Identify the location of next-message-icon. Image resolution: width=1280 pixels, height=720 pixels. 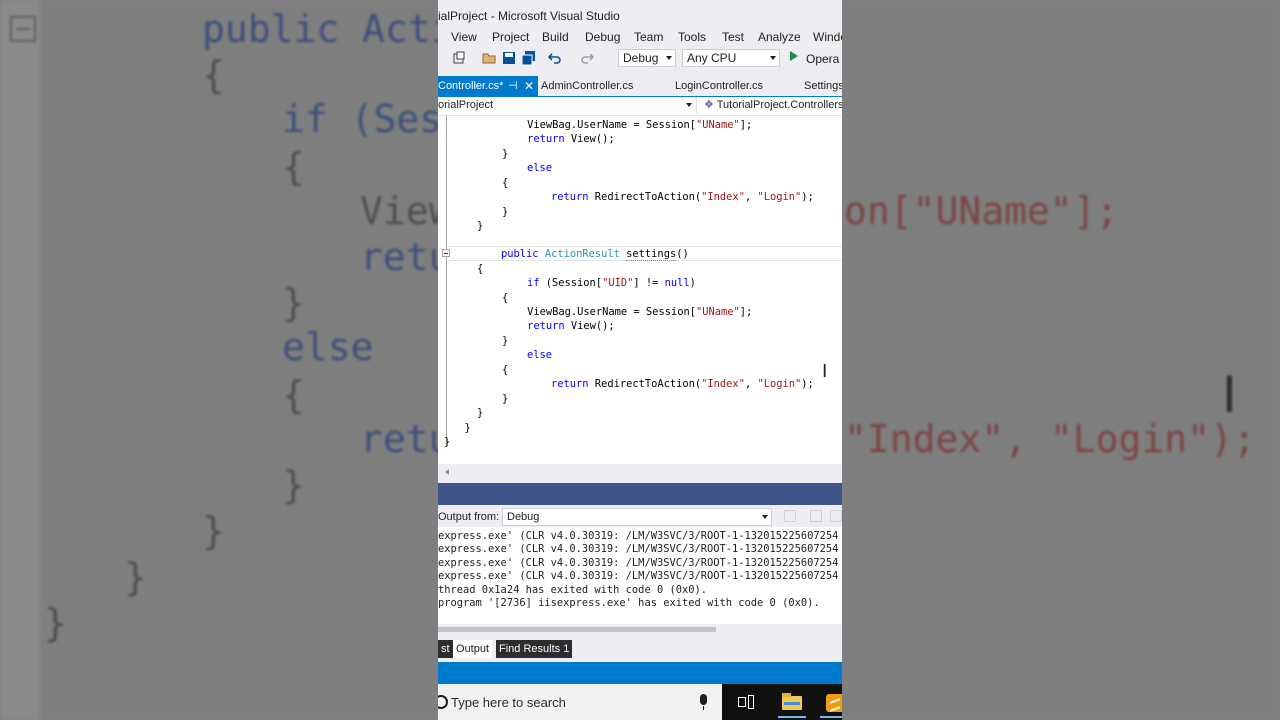
(836, 516).